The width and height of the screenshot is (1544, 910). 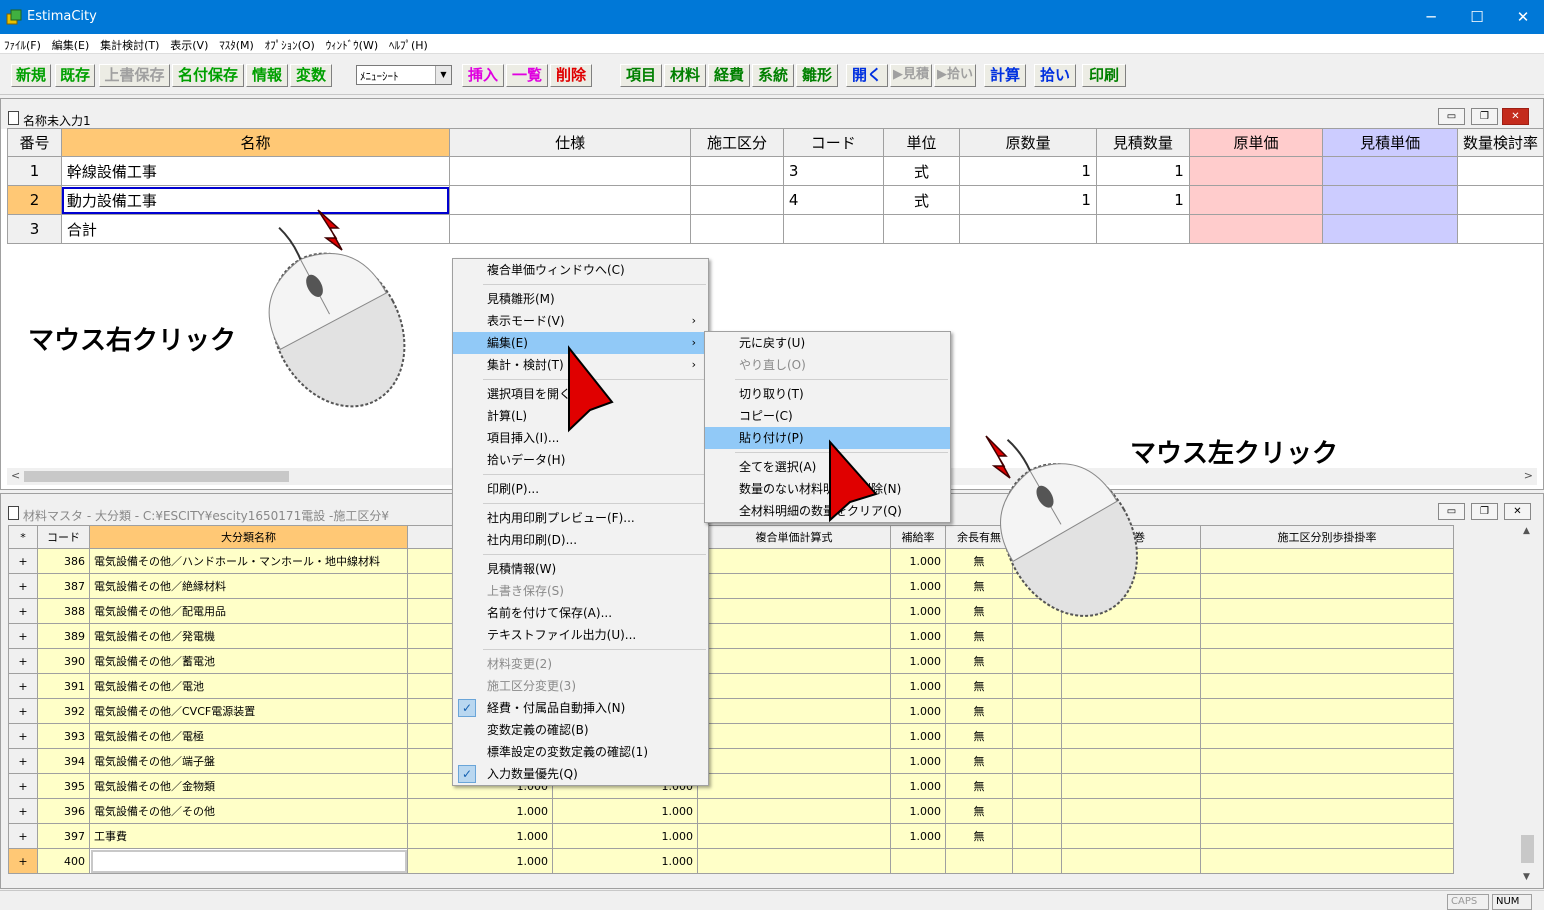 I want to click on name-cell-selected: 動力設備工事, so click(x=255, y=200).